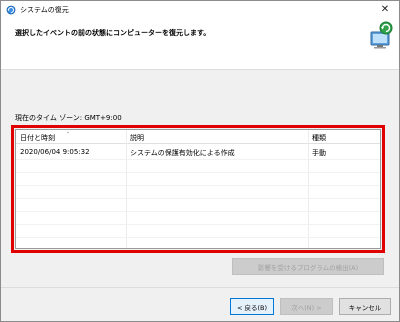 This screenshot has width=400, height=322. I want to click on column-header-type: 種類, so click(319, 138).